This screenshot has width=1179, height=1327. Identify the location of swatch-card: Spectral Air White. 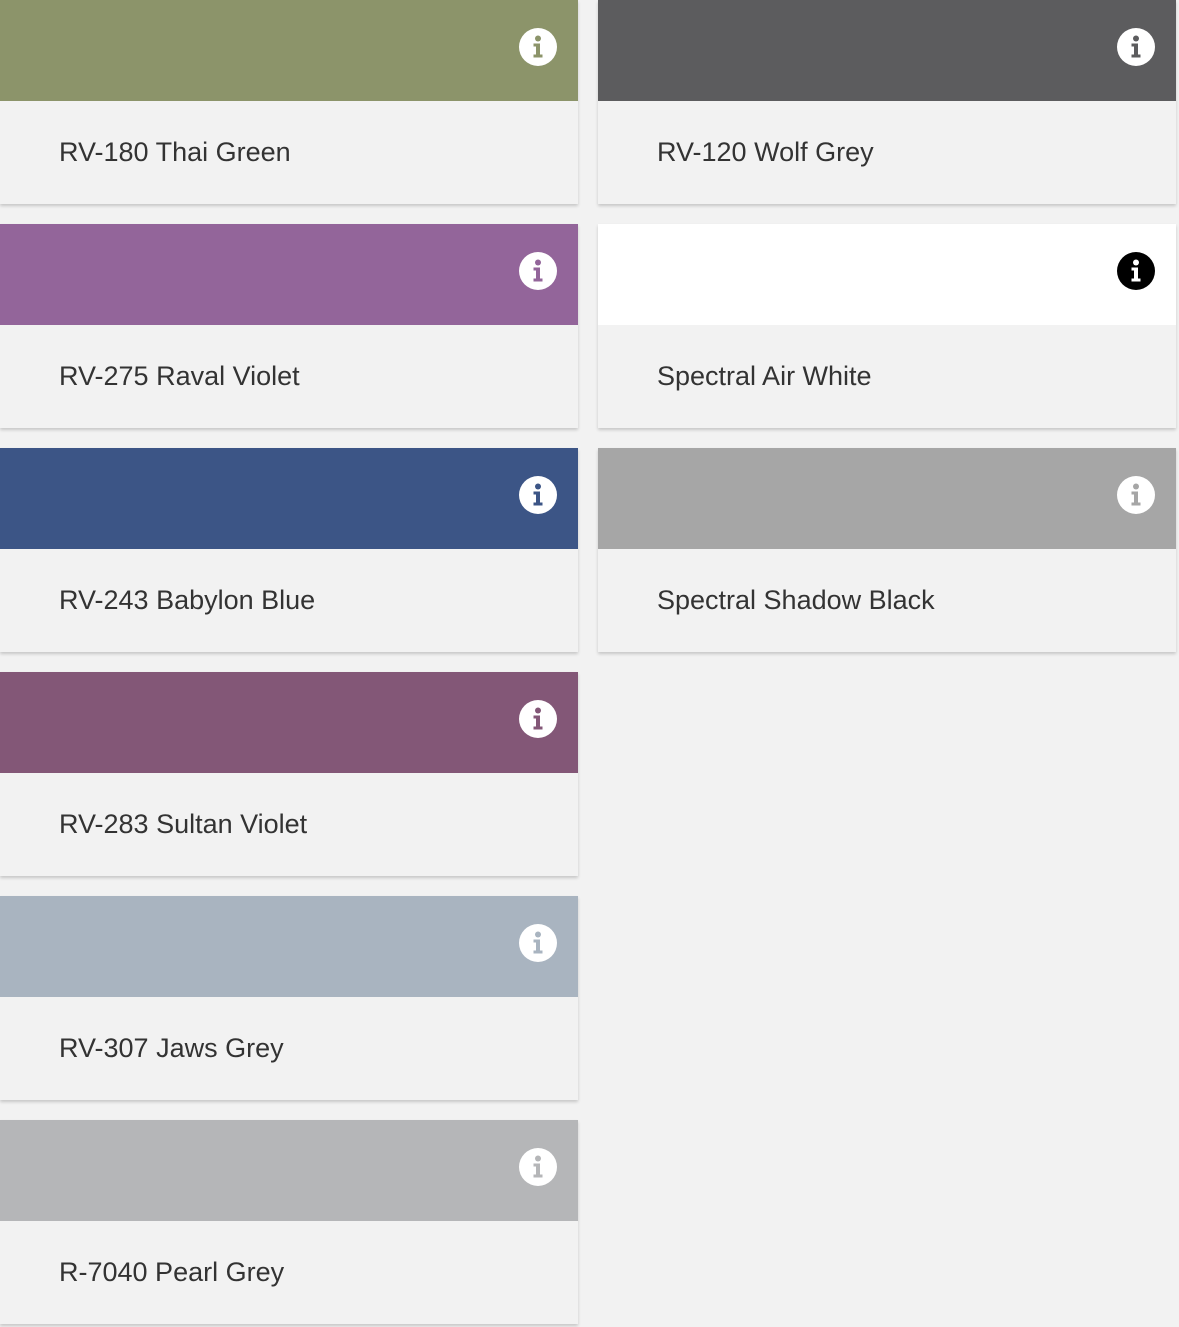
(887, 326).